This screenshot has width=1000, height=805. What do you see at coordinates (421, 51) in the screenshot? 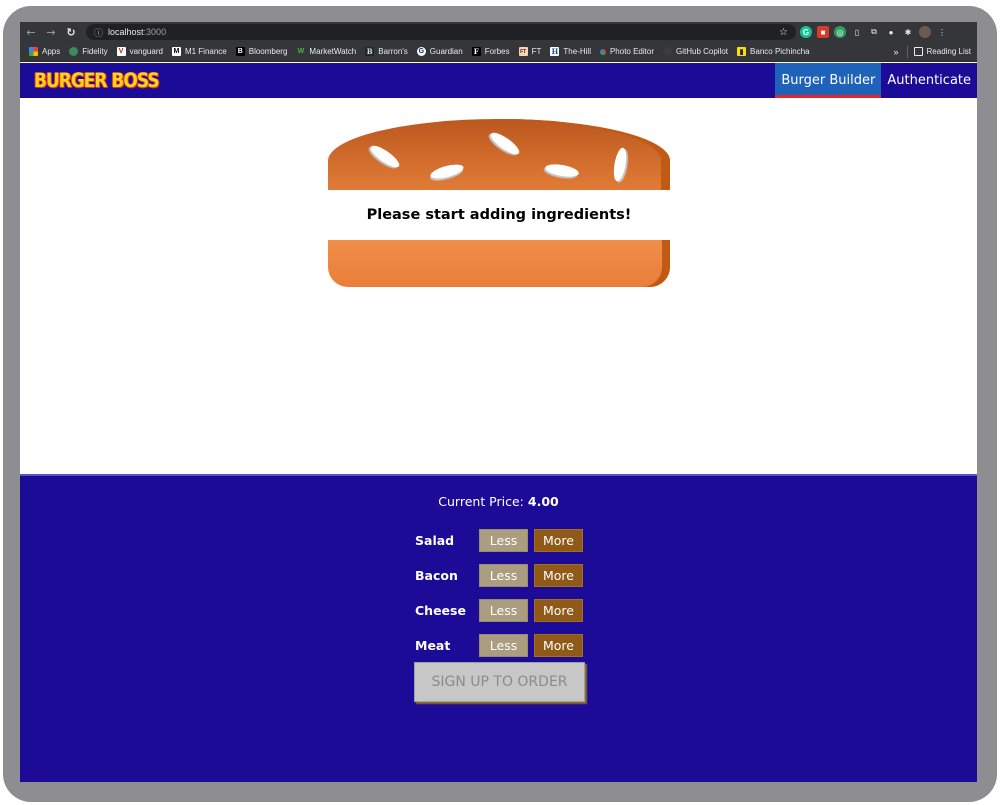
I see `guardian-icon: G` at bounding box center [421, 51].